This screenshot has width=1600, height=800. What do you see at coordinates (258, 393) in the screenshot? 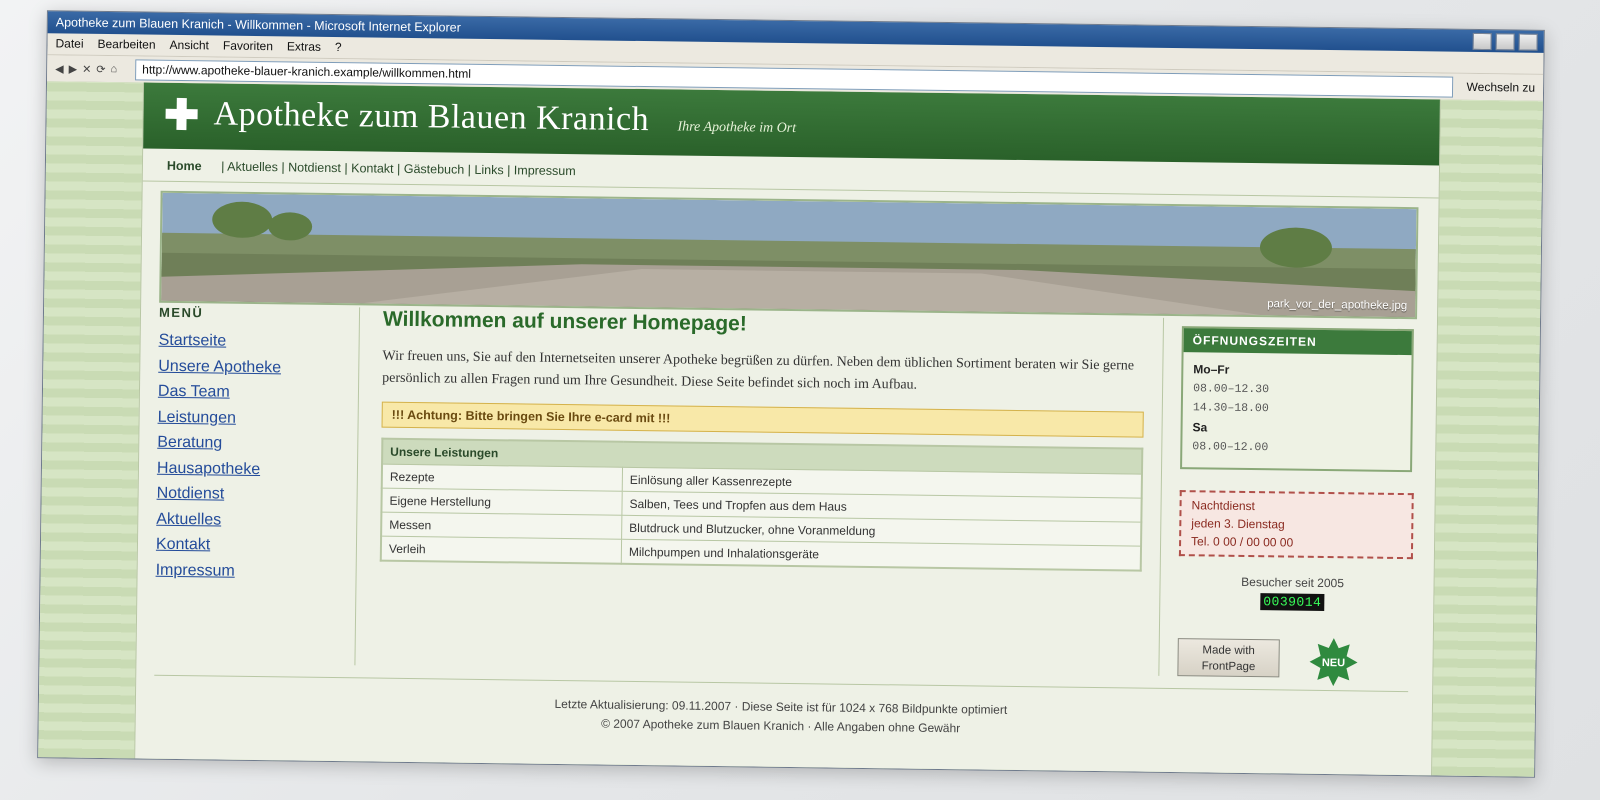
I see `menu-link-das-team: Das Team` at bounding box center [258, 393].